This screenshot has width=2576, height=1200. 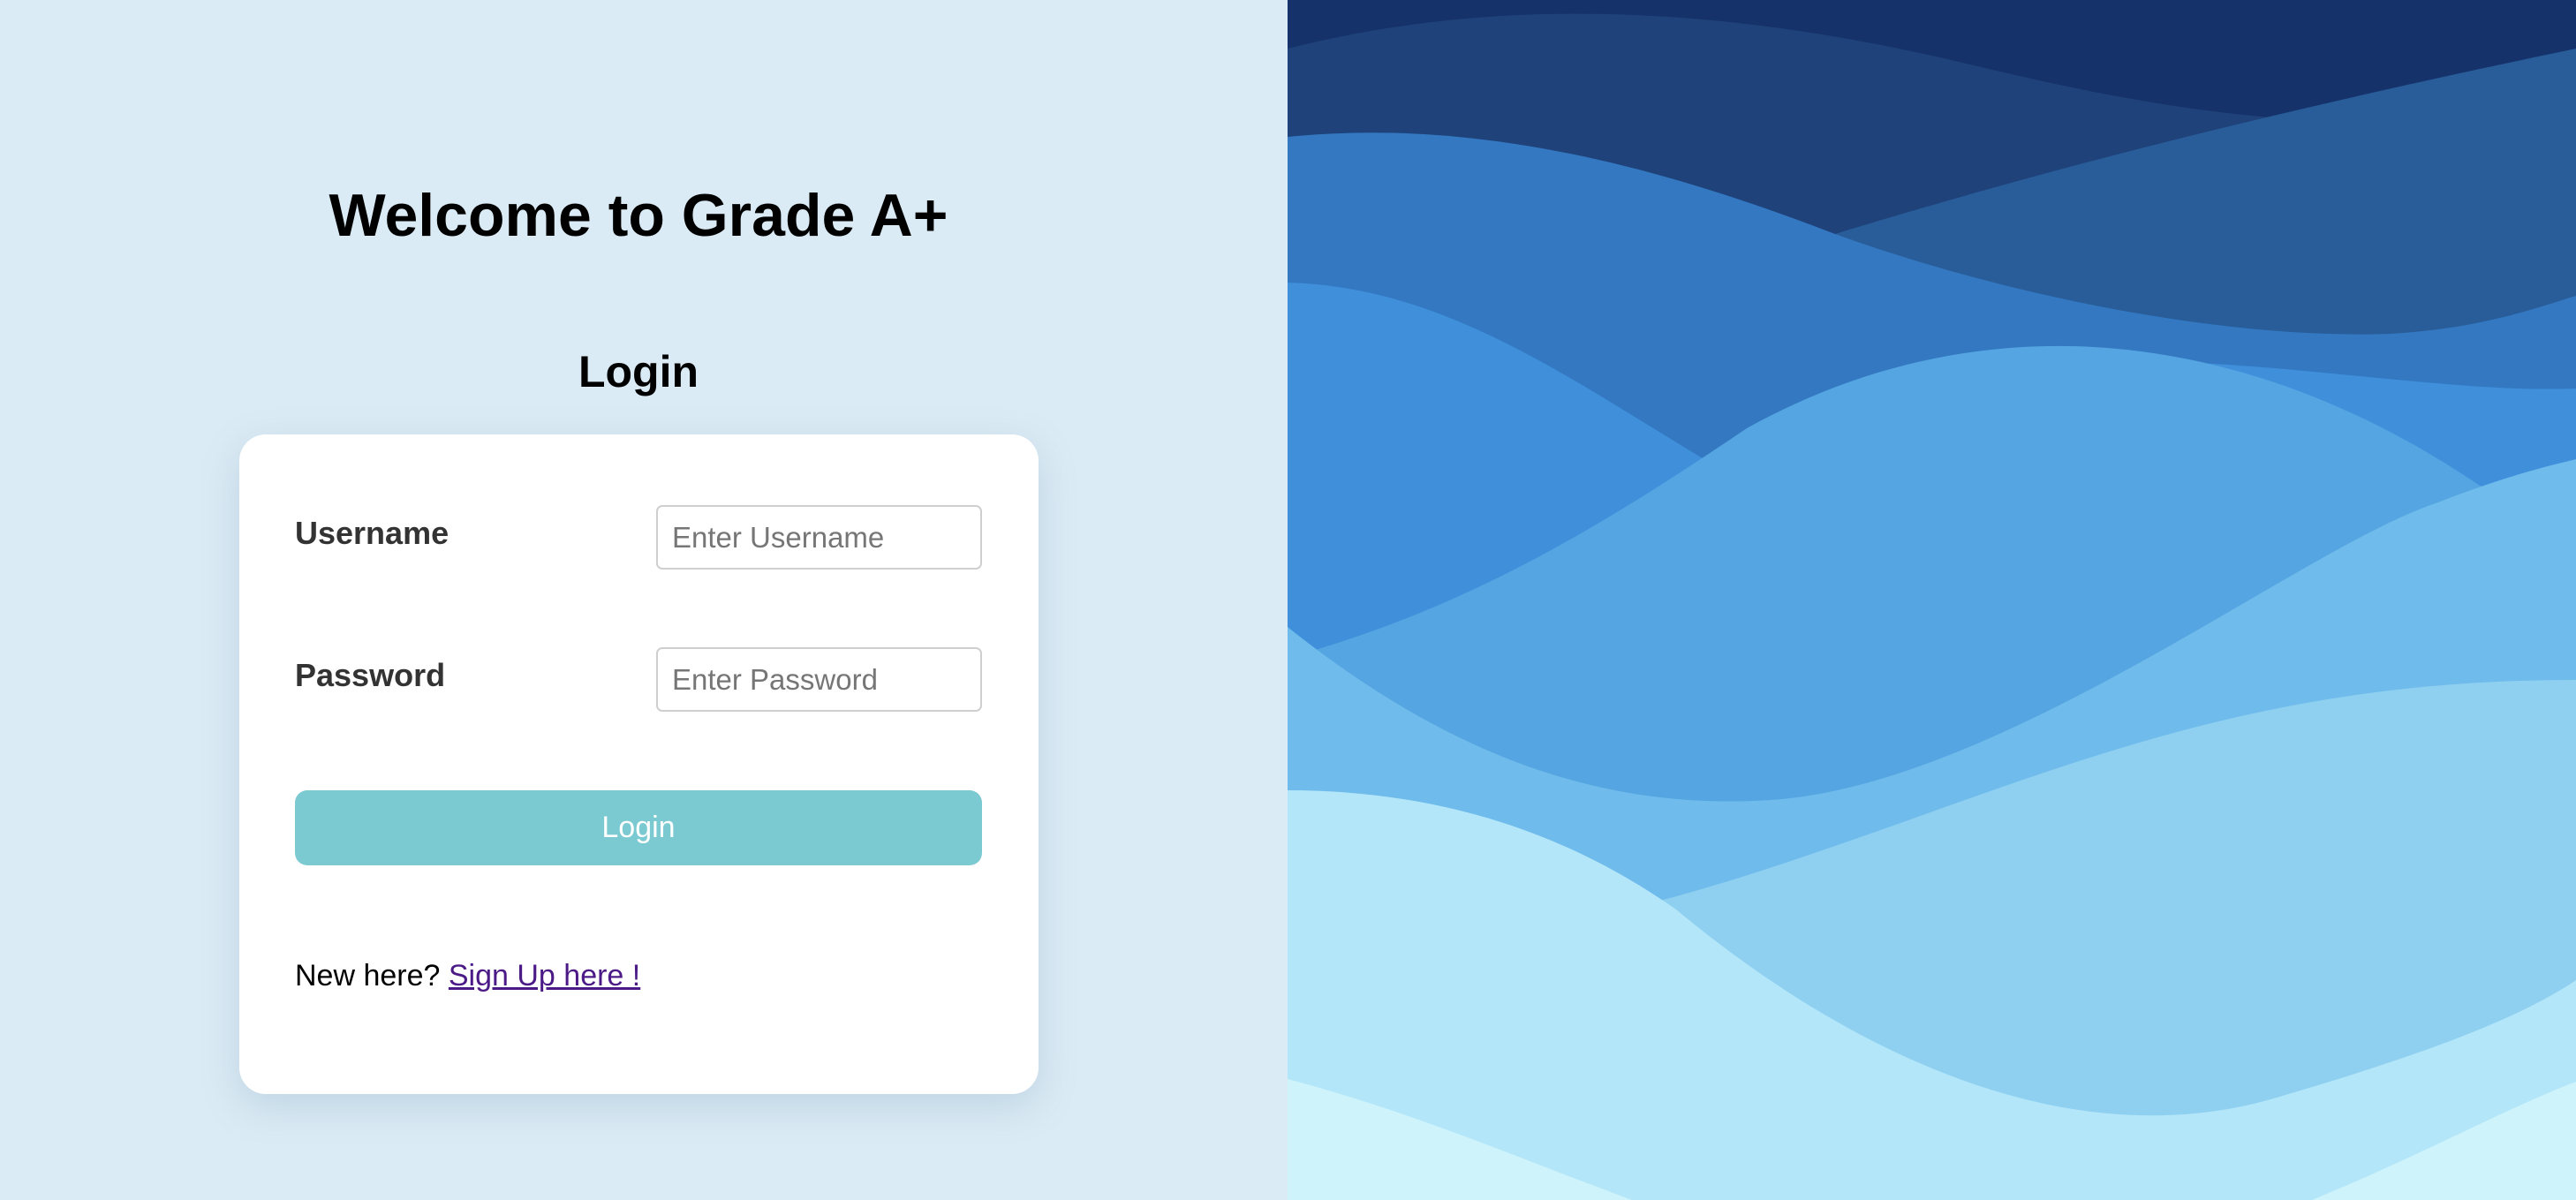 I want to click on login-heading: Login, so click(x=638, y=371).